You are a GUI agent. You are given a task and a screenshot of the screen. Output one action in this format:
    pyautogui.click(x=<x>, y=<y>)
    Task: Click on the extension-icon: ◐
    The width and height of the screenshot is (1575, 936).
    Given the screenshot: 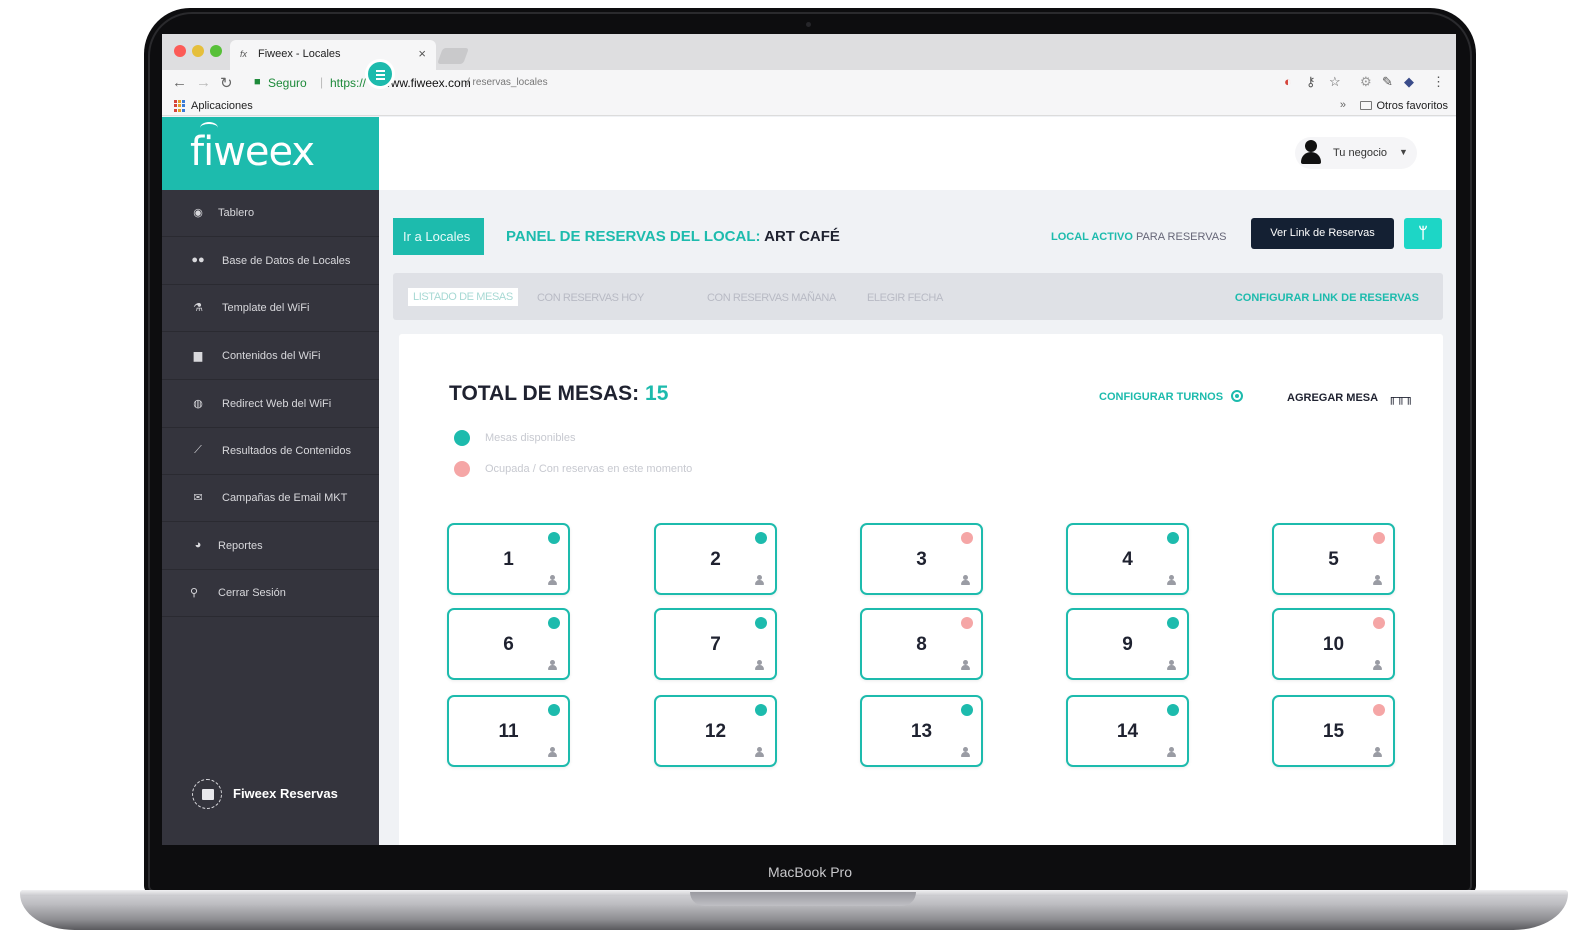 What is the action you would take?
    pyautogui.click(x=1288, y=81)
    